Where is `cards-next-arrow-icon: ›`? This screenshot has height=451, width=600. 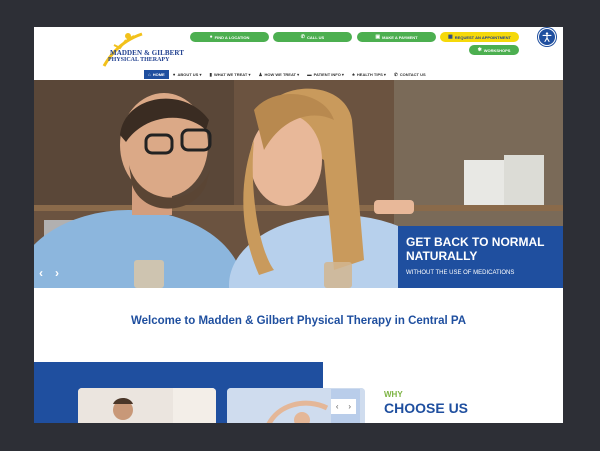
cards-next-arrow-icon: › is located at coordinates (349, 406).